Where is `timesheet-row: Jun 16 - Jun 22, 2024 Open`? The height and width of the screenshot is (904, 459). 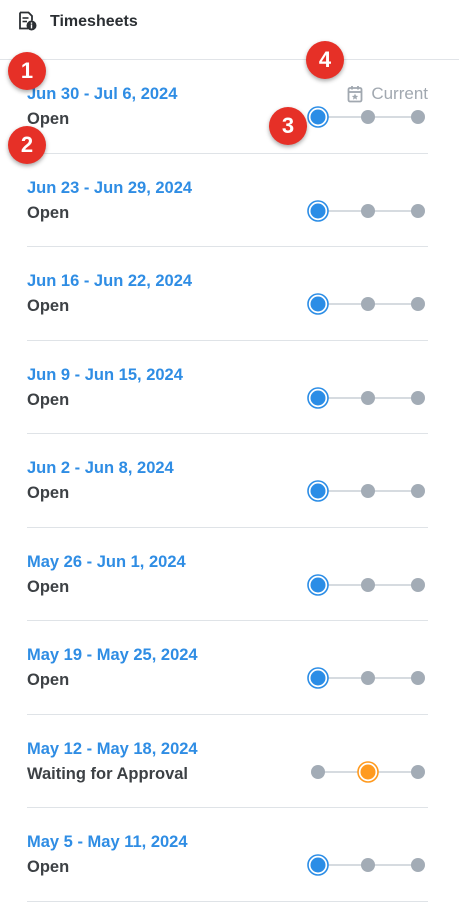
timesheet-row: Jun 16 - Jun 22, 2024 Open is located at coordinates (227, 294).